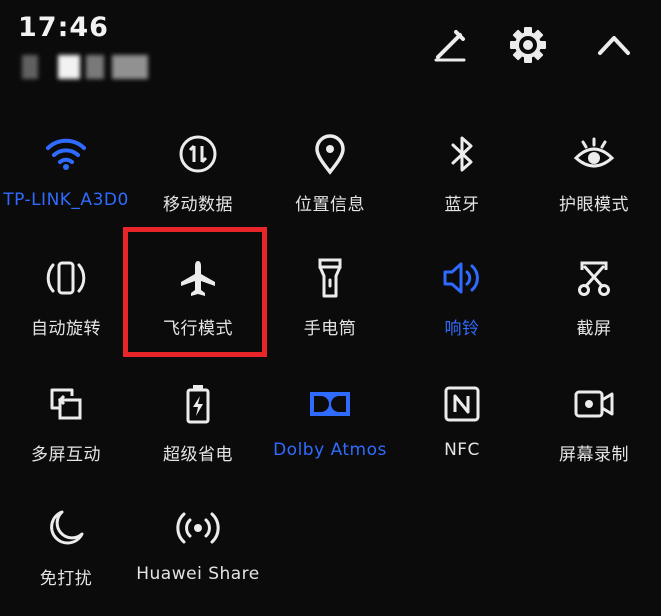 This screenshot has width=661, height=616. I want to click on edit-pencil-icon, so click(450, 46).